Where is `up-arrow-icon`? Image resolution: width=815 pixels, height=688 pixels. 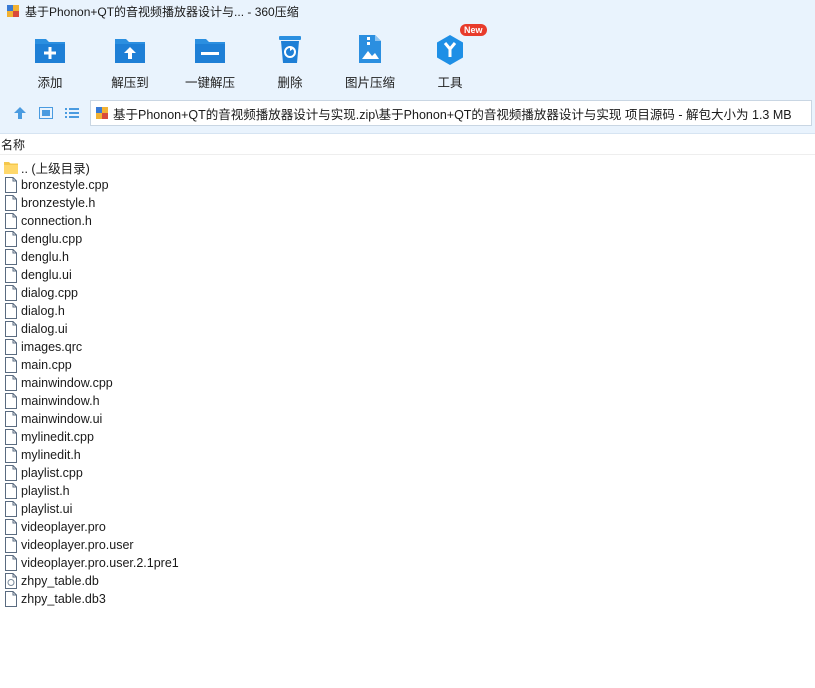
up-arrow-icon is located at coordinates (20, 113).